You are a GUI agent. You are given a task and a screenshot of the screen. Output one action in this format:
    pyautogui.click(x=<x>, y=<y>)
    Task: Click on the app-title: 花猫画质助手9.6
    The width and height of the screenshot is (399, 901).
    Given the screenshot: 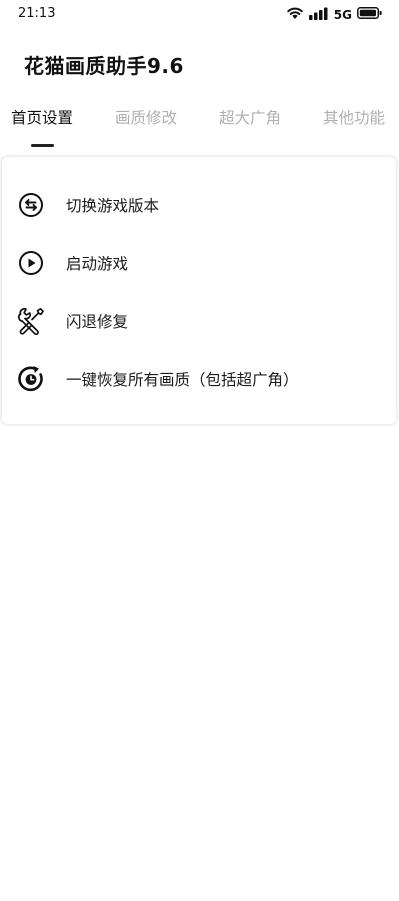 What is the action you would take?
    pyautogui.click(x=104, y=66)
    